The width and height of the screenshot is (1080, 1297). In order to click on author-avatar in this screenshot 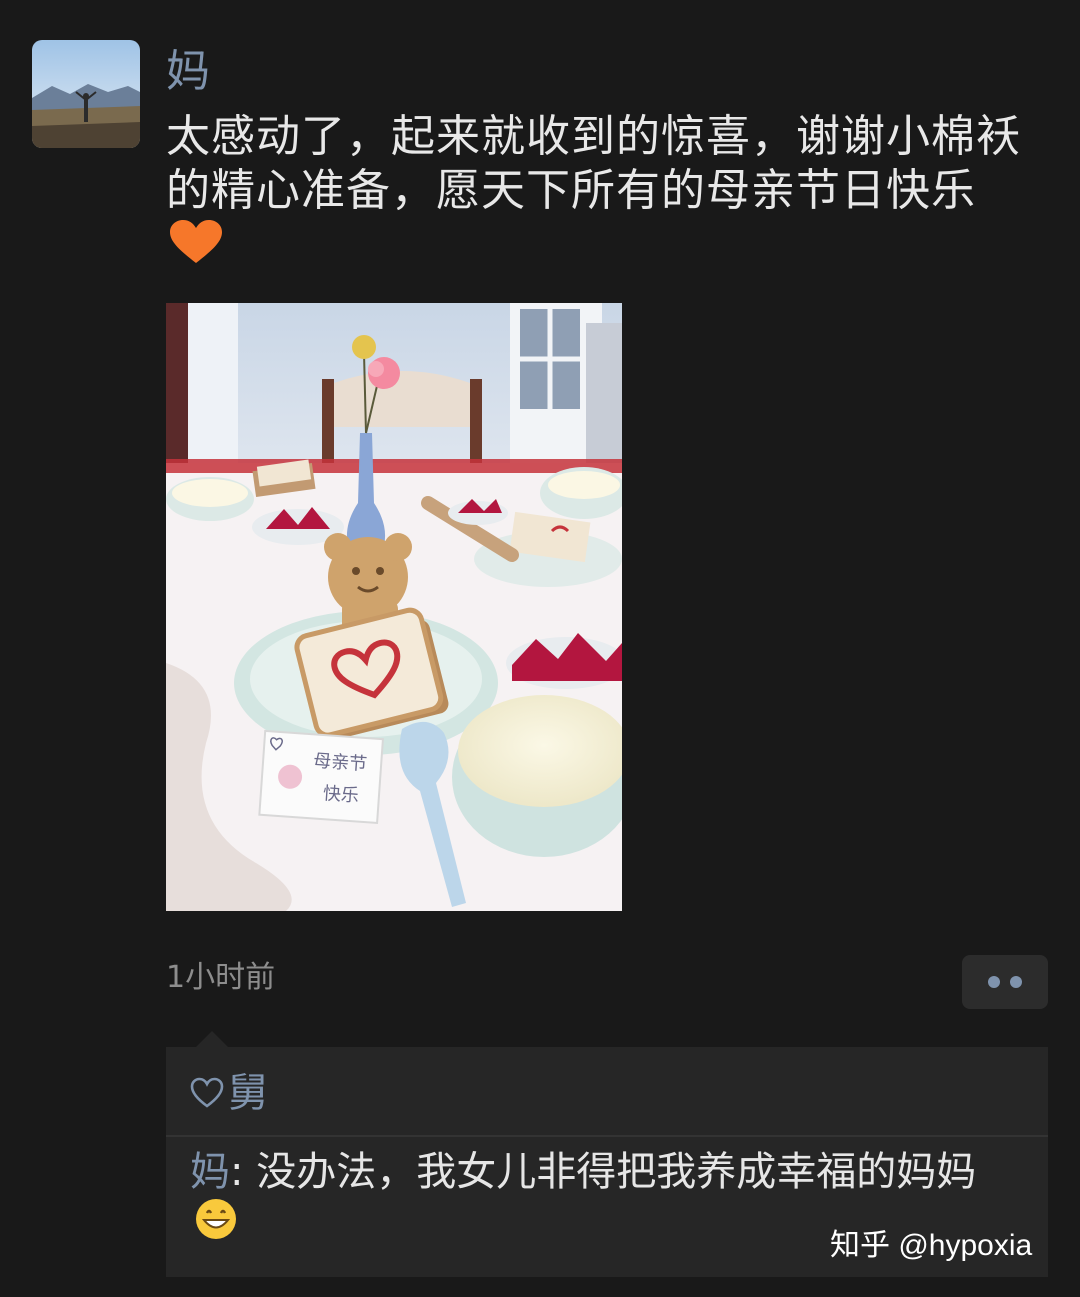, I will do `click(86, 94)`.